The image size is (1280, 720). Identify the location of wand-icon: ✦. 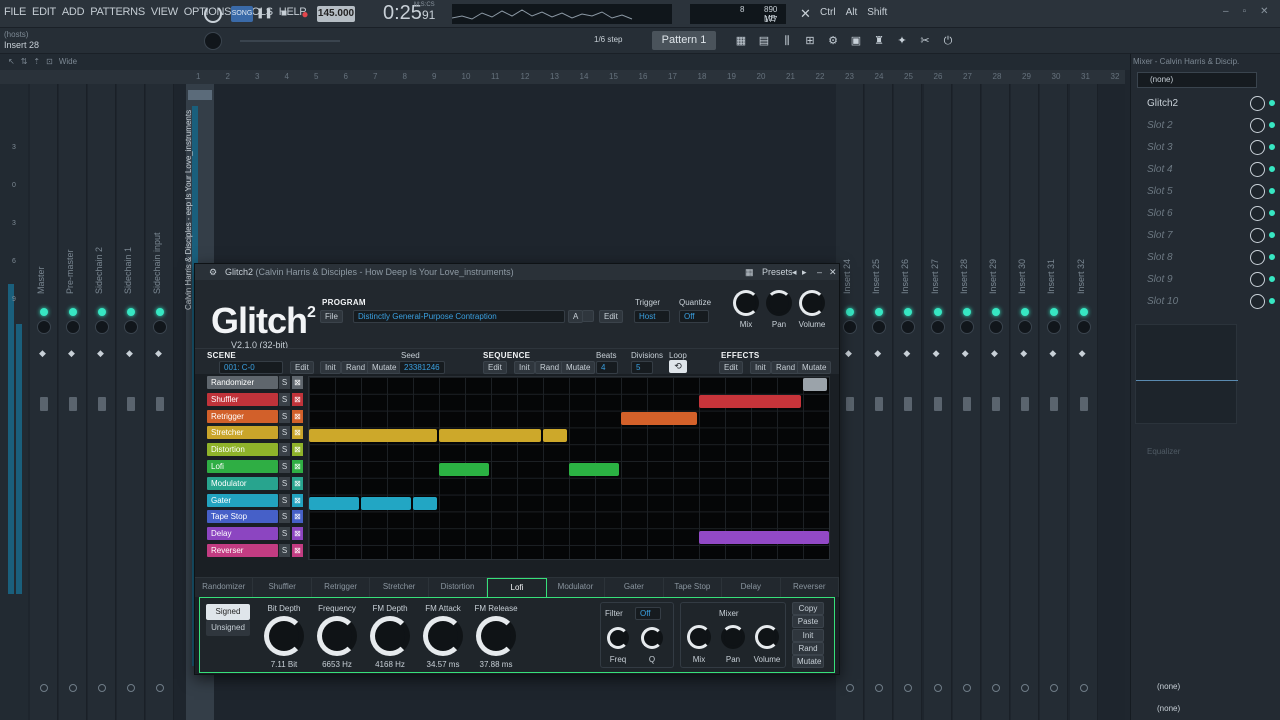
(902, 41).